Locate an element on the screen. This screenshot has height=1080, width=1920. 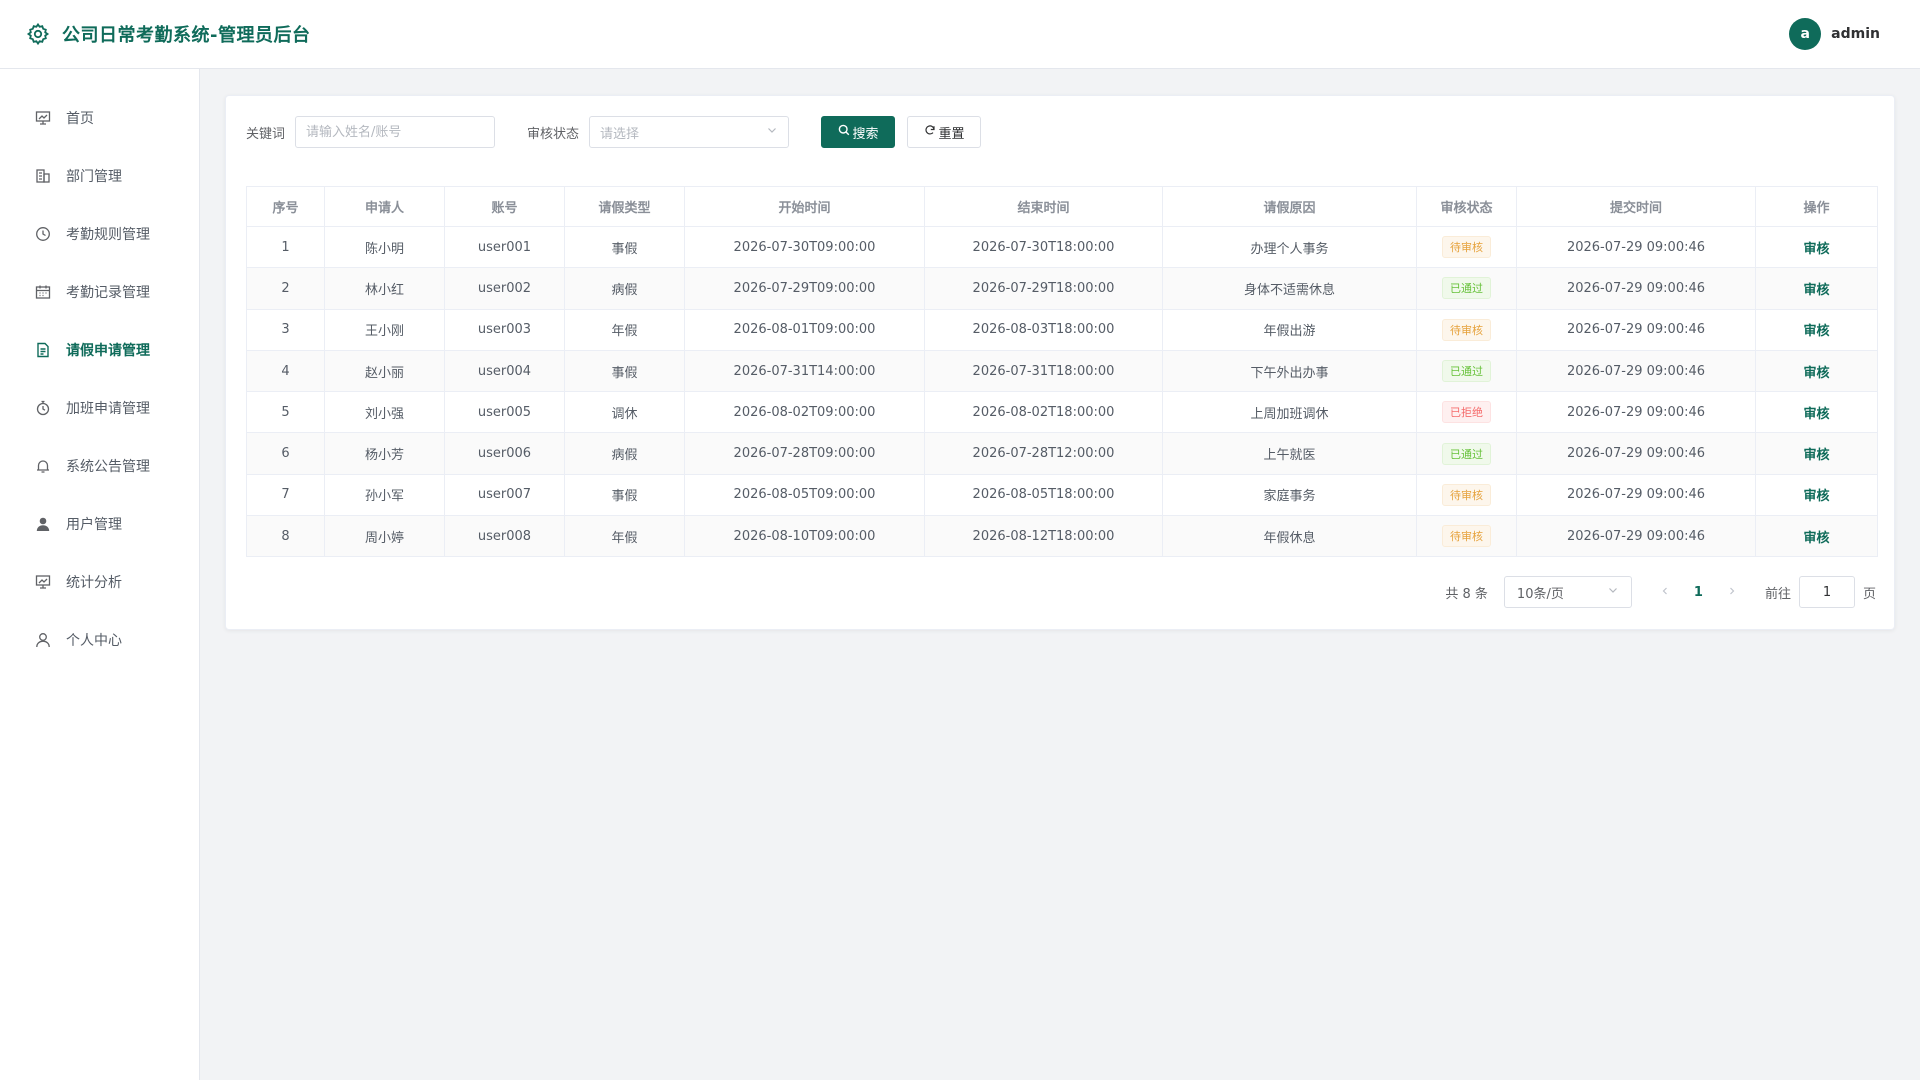
sidebar-item-departments: 部门管理 is located at coordinates (99, 176).